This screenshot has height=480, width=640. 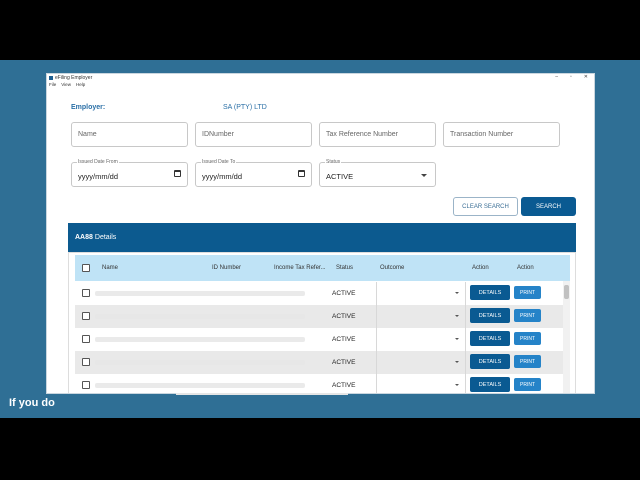 I want to click on minimize-icon: –, so click(x=556, y=77).